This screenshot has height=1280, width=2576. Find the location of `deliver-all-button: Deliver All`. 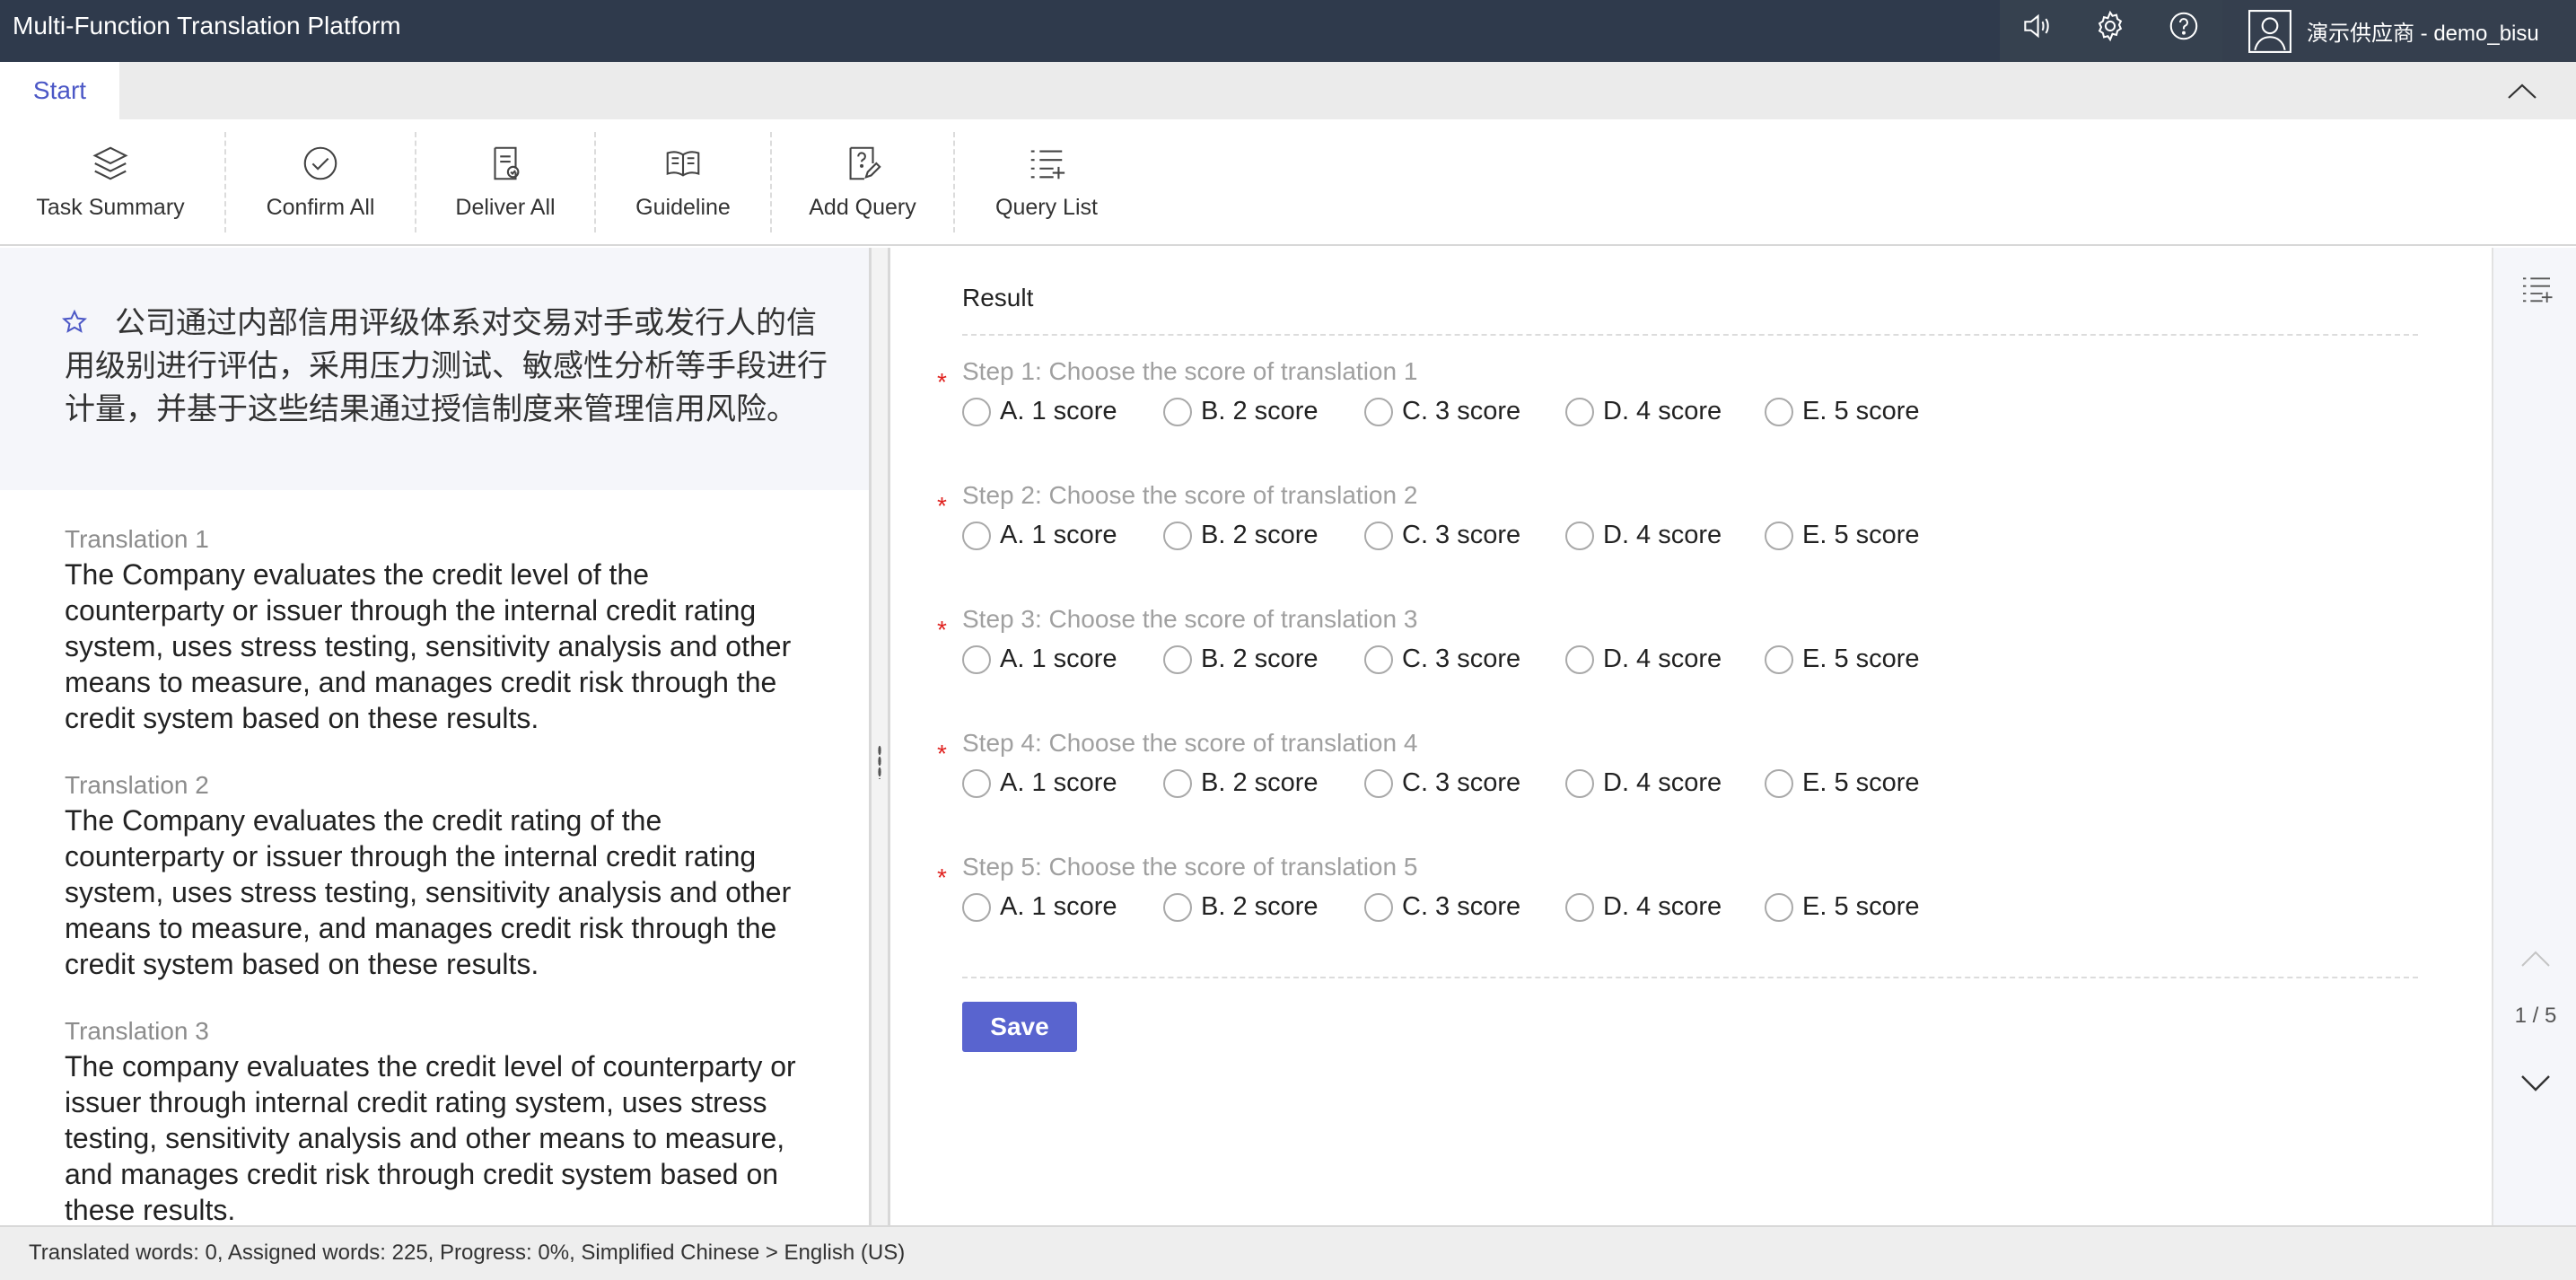

deliver-all-button: Deliver All is located at coordinates (505, 182).